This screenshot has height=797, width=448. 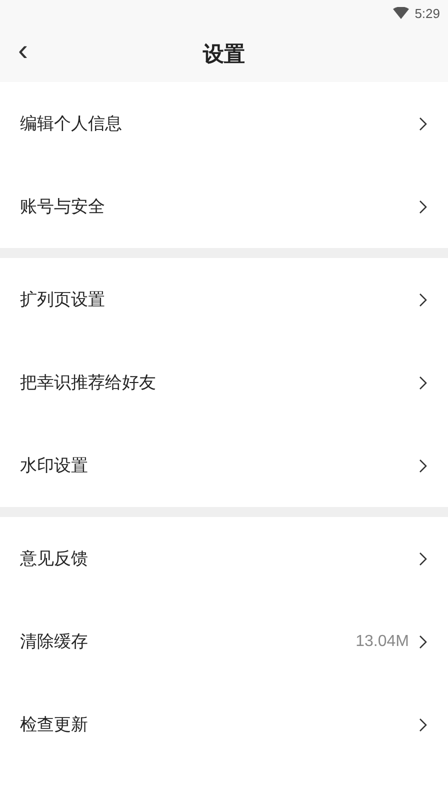 I want to click on item-label: 把幸识推荐给好友, so click(x=88, y=383).